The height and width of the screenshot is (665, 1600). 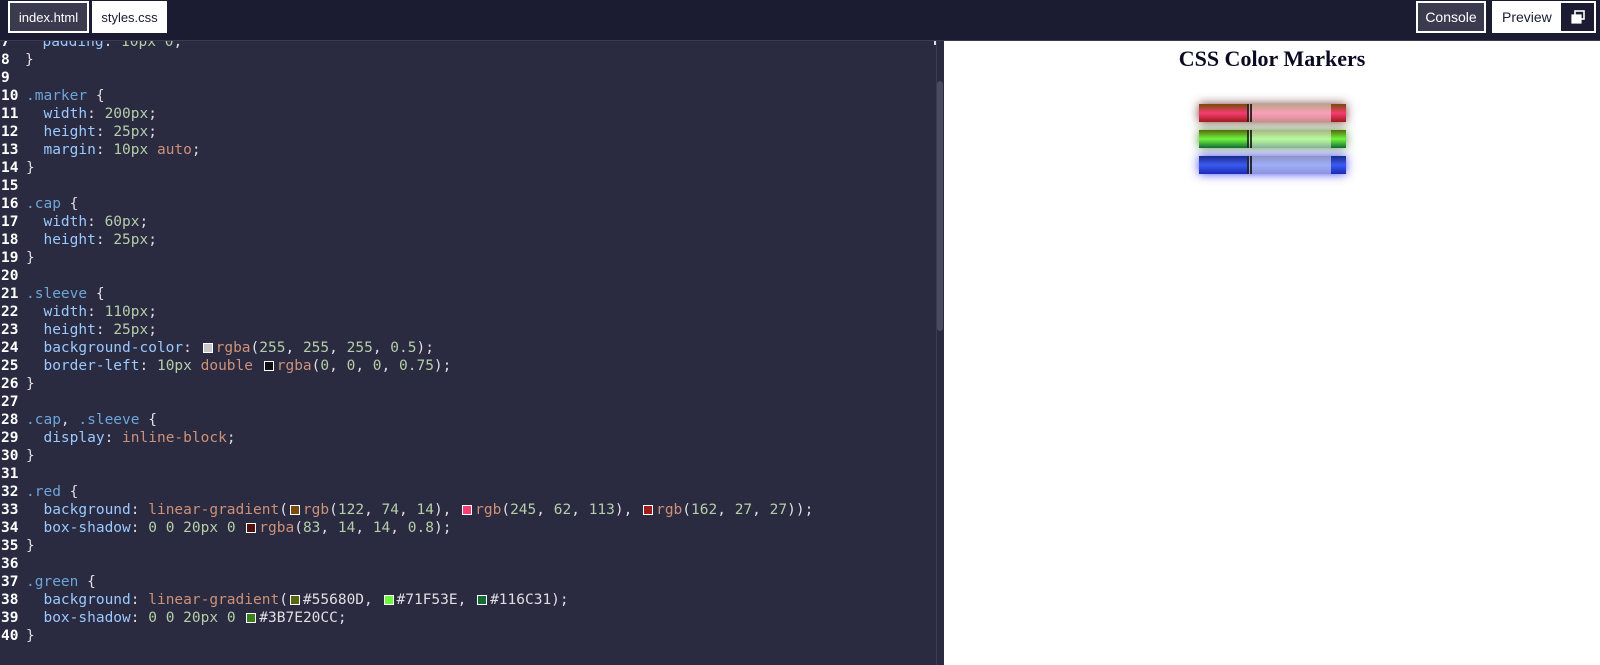 What do you see at coordinates (406, 222) in the screenshot?
I see `code-line: 17 width: 60px;` at bounding box center [406, 222].